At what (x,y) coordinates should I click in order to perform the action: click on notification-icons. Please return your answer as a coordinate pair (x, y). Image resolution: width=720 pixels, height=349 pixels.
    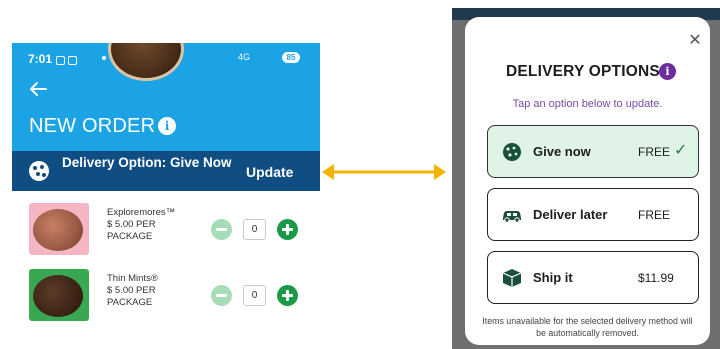
    Looking at the image, I should click on (80, 58).